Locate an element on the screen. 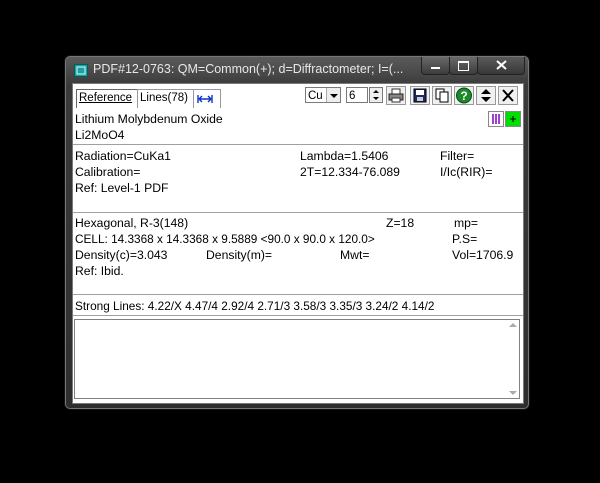  vol-label: Vol=1706.9 is located at coordinates (483, 255).